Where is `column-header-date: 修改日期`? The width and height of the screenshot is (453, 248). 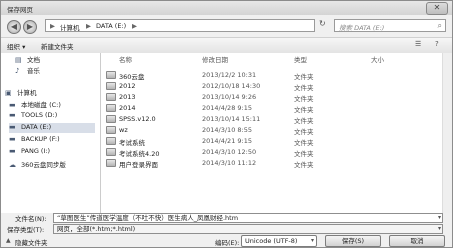 column-header-date: 修改日期 is located at coordinates (215, 59).